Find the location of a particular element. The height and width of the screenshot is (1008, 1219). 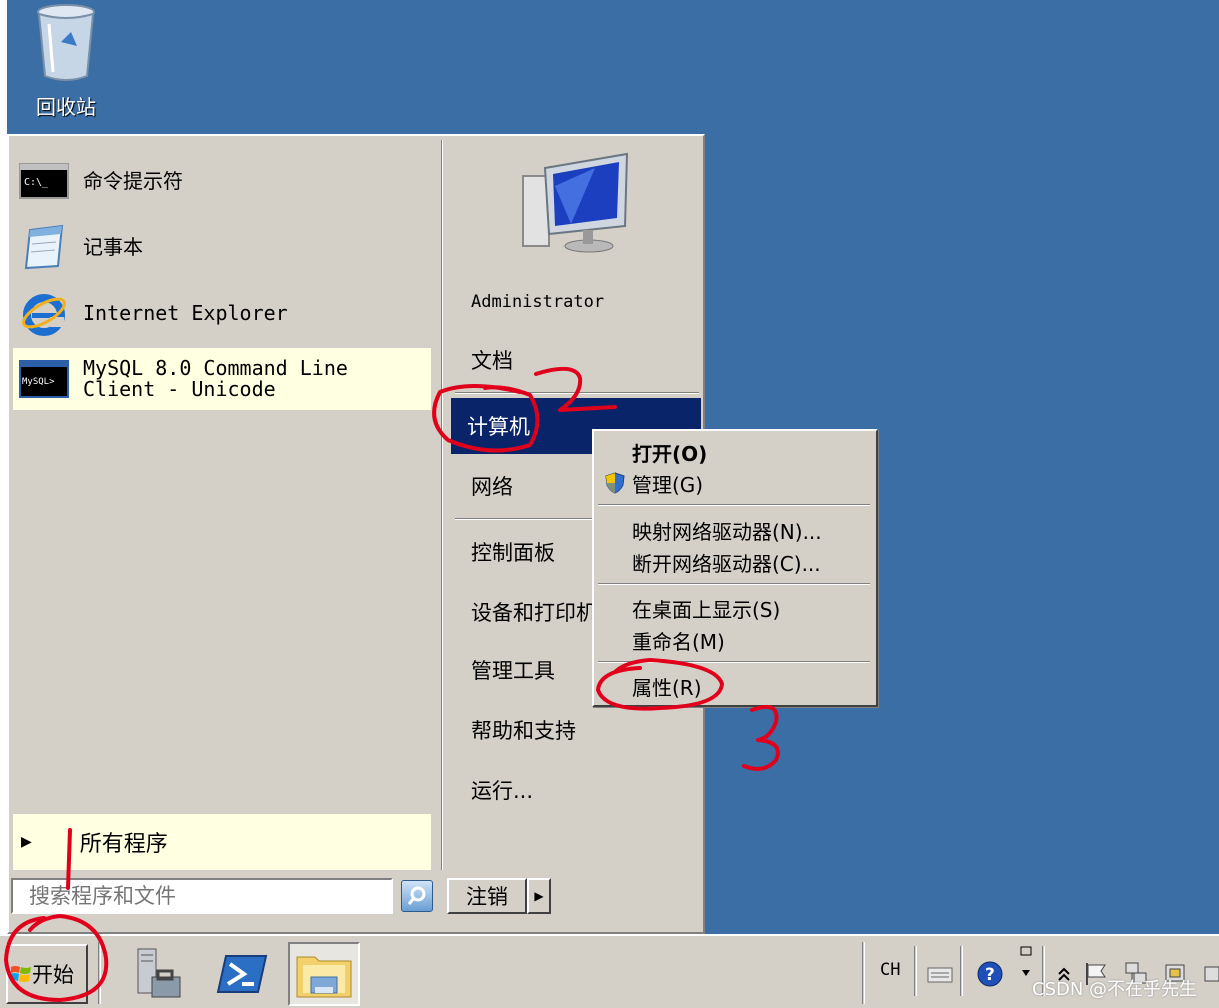

recycle-bin-label: 回收站 is located at coordinates (66, 107).